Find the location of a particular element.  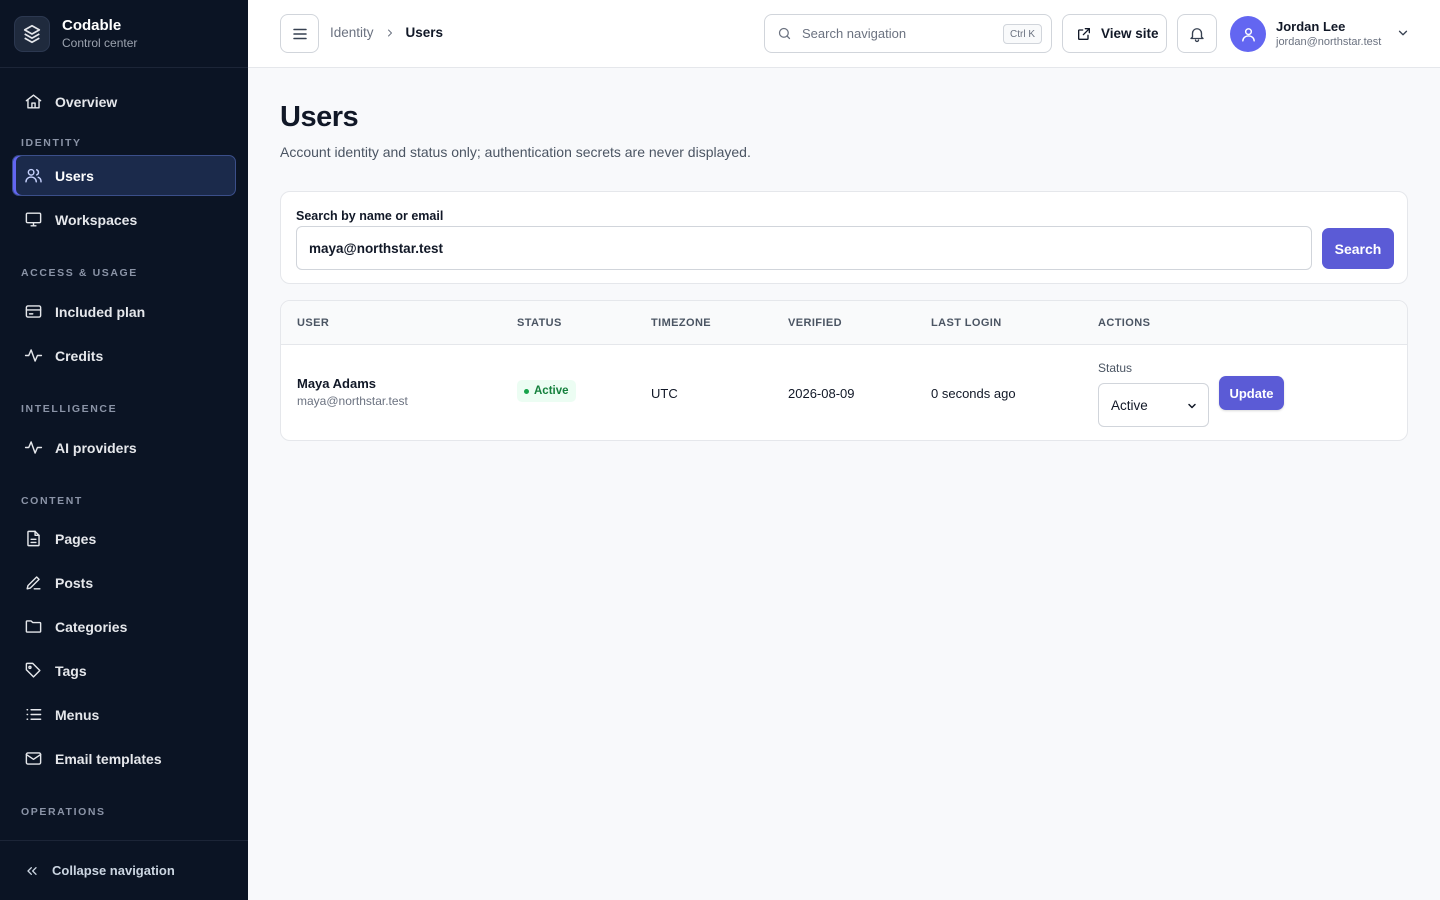

nav-section-access: ACCESS & USAGE is located at coordinates (79, 273).